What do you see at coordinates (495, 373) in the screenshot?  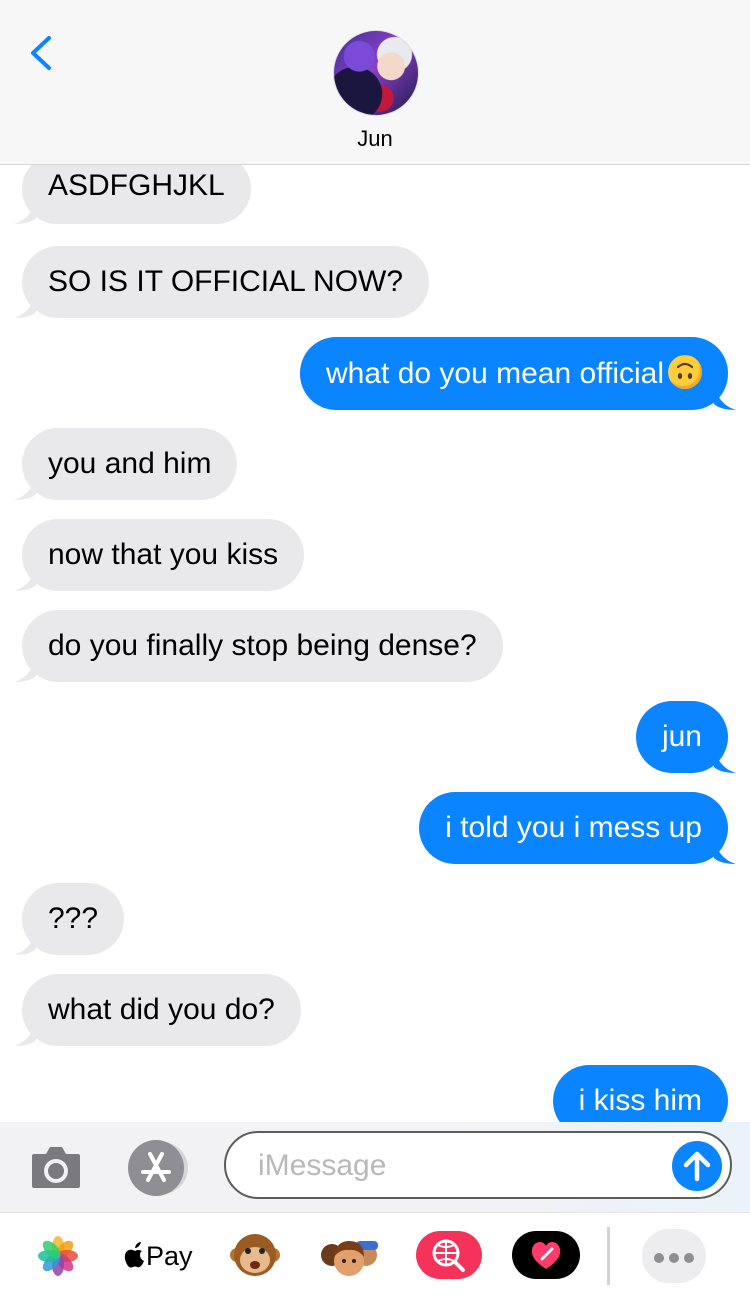 I see `message-text: what do you mean official` at bounding box center [495, 373].